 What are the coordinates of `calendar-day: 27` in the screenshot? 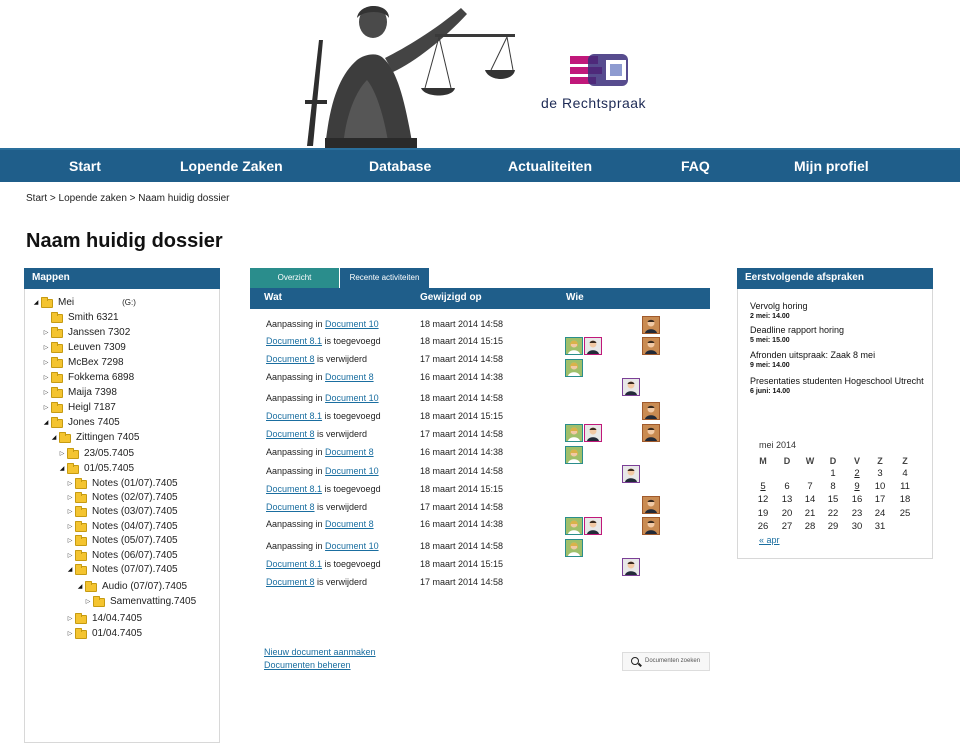 It's located at (787, 527).